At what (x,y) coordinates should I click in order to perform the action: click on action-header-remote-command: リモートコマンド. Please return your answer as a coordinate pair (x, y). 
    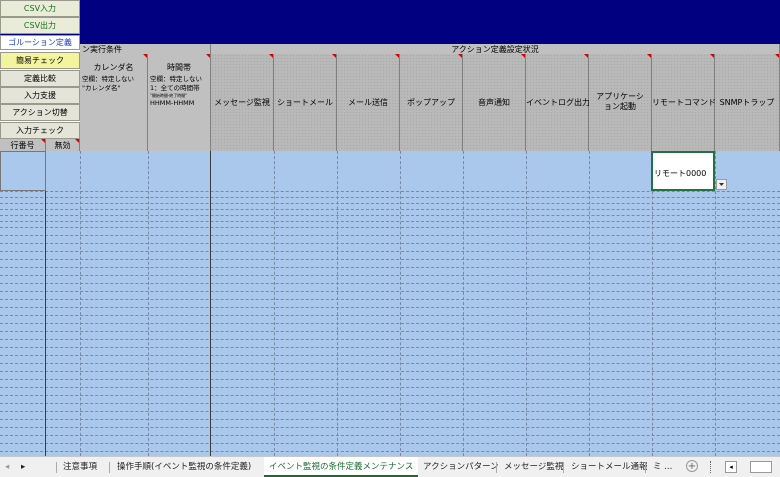
    Looking at the image, I should click on (684, 102).